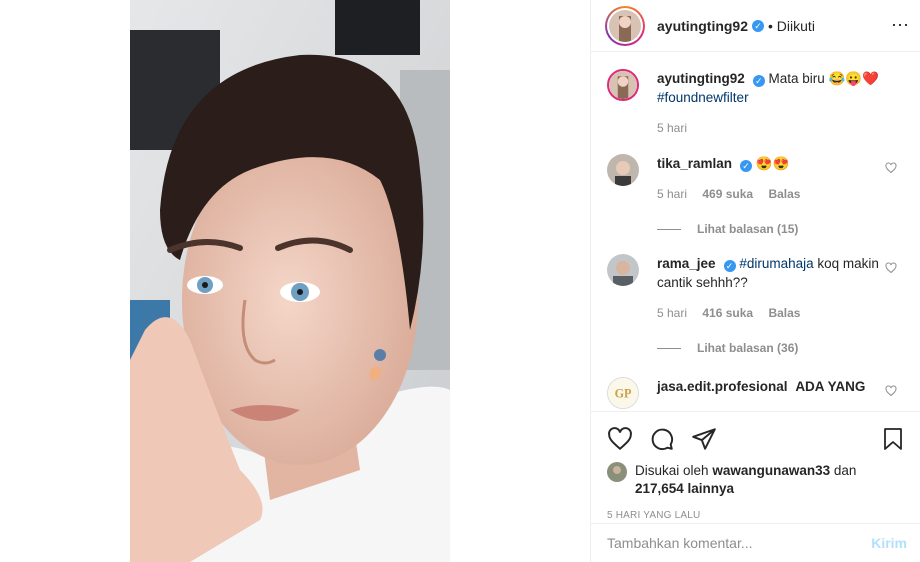 The width and height of the screenshot is (920, 562). I want to click on follow-status: • Diikuti, so click(791, 26).